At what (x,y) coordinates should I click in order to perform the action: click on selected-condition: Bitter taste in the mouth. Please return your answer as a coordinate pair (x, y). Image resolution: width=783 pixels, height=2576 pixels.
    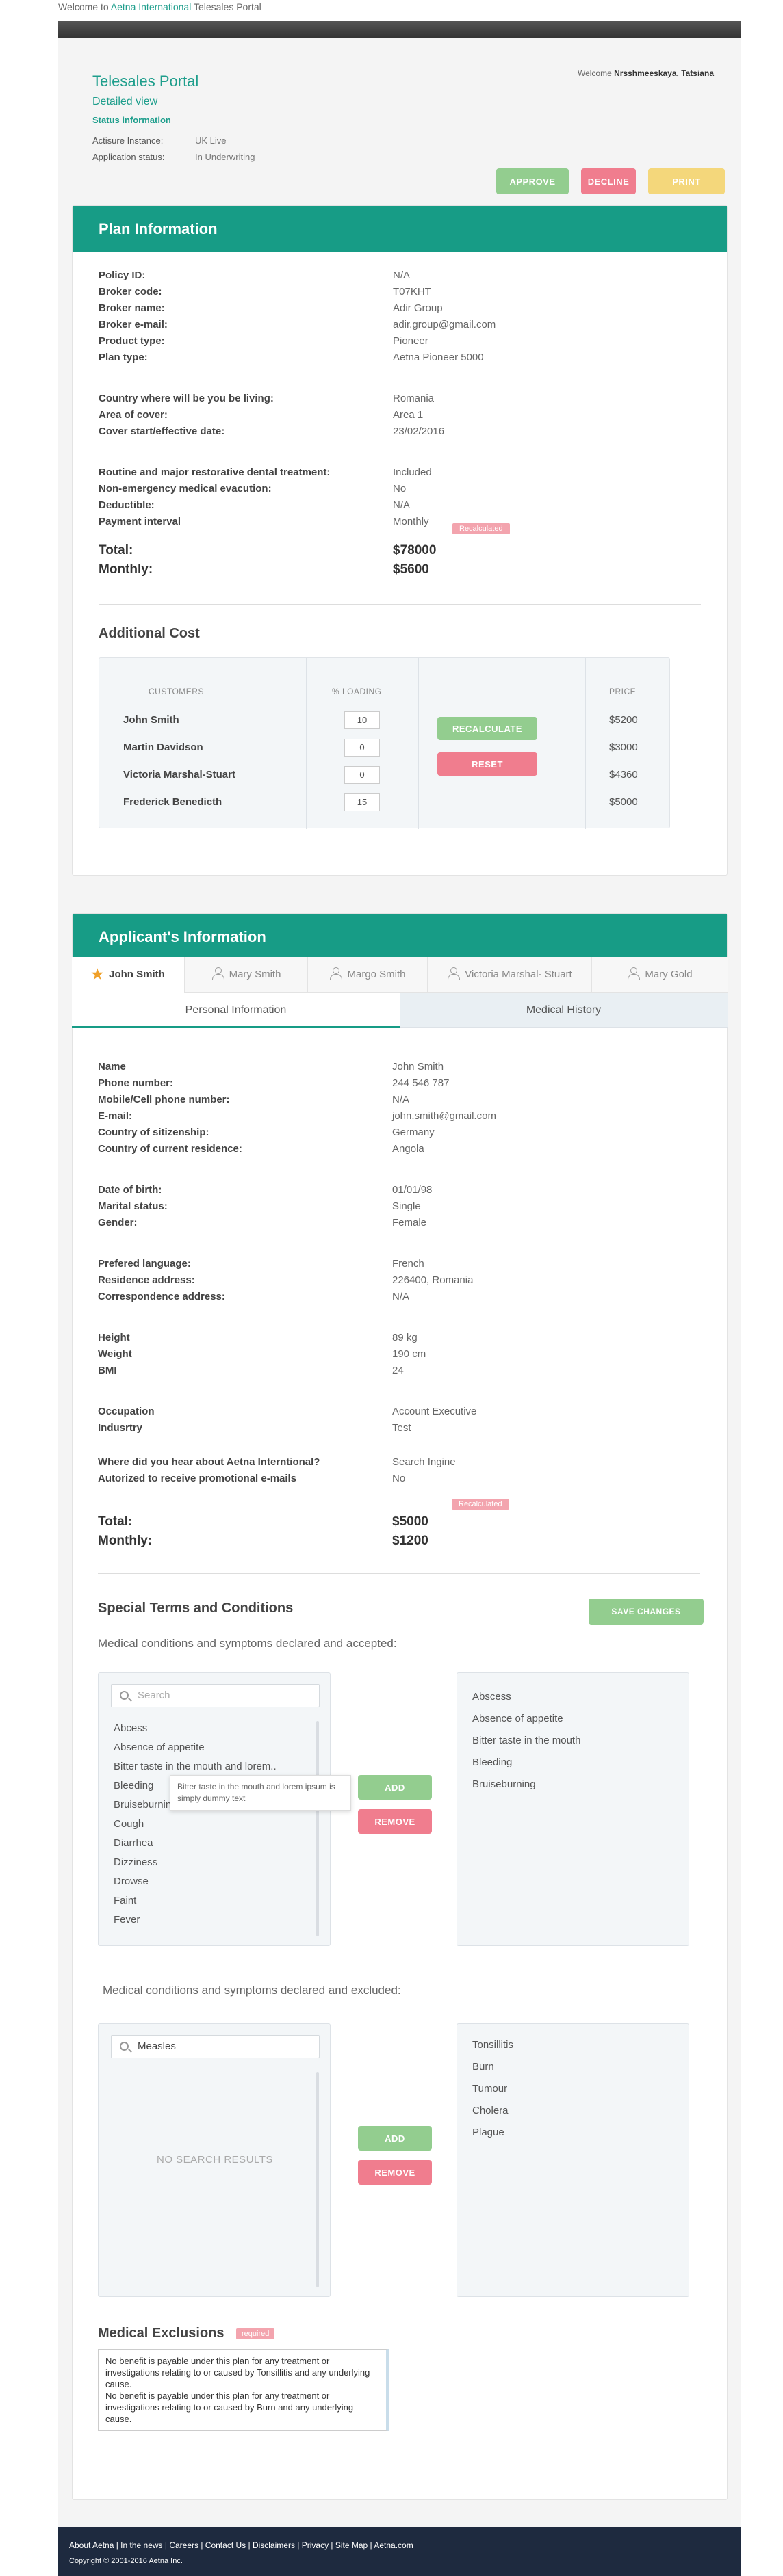
    Looking at the image, I should click on (526, 1740).